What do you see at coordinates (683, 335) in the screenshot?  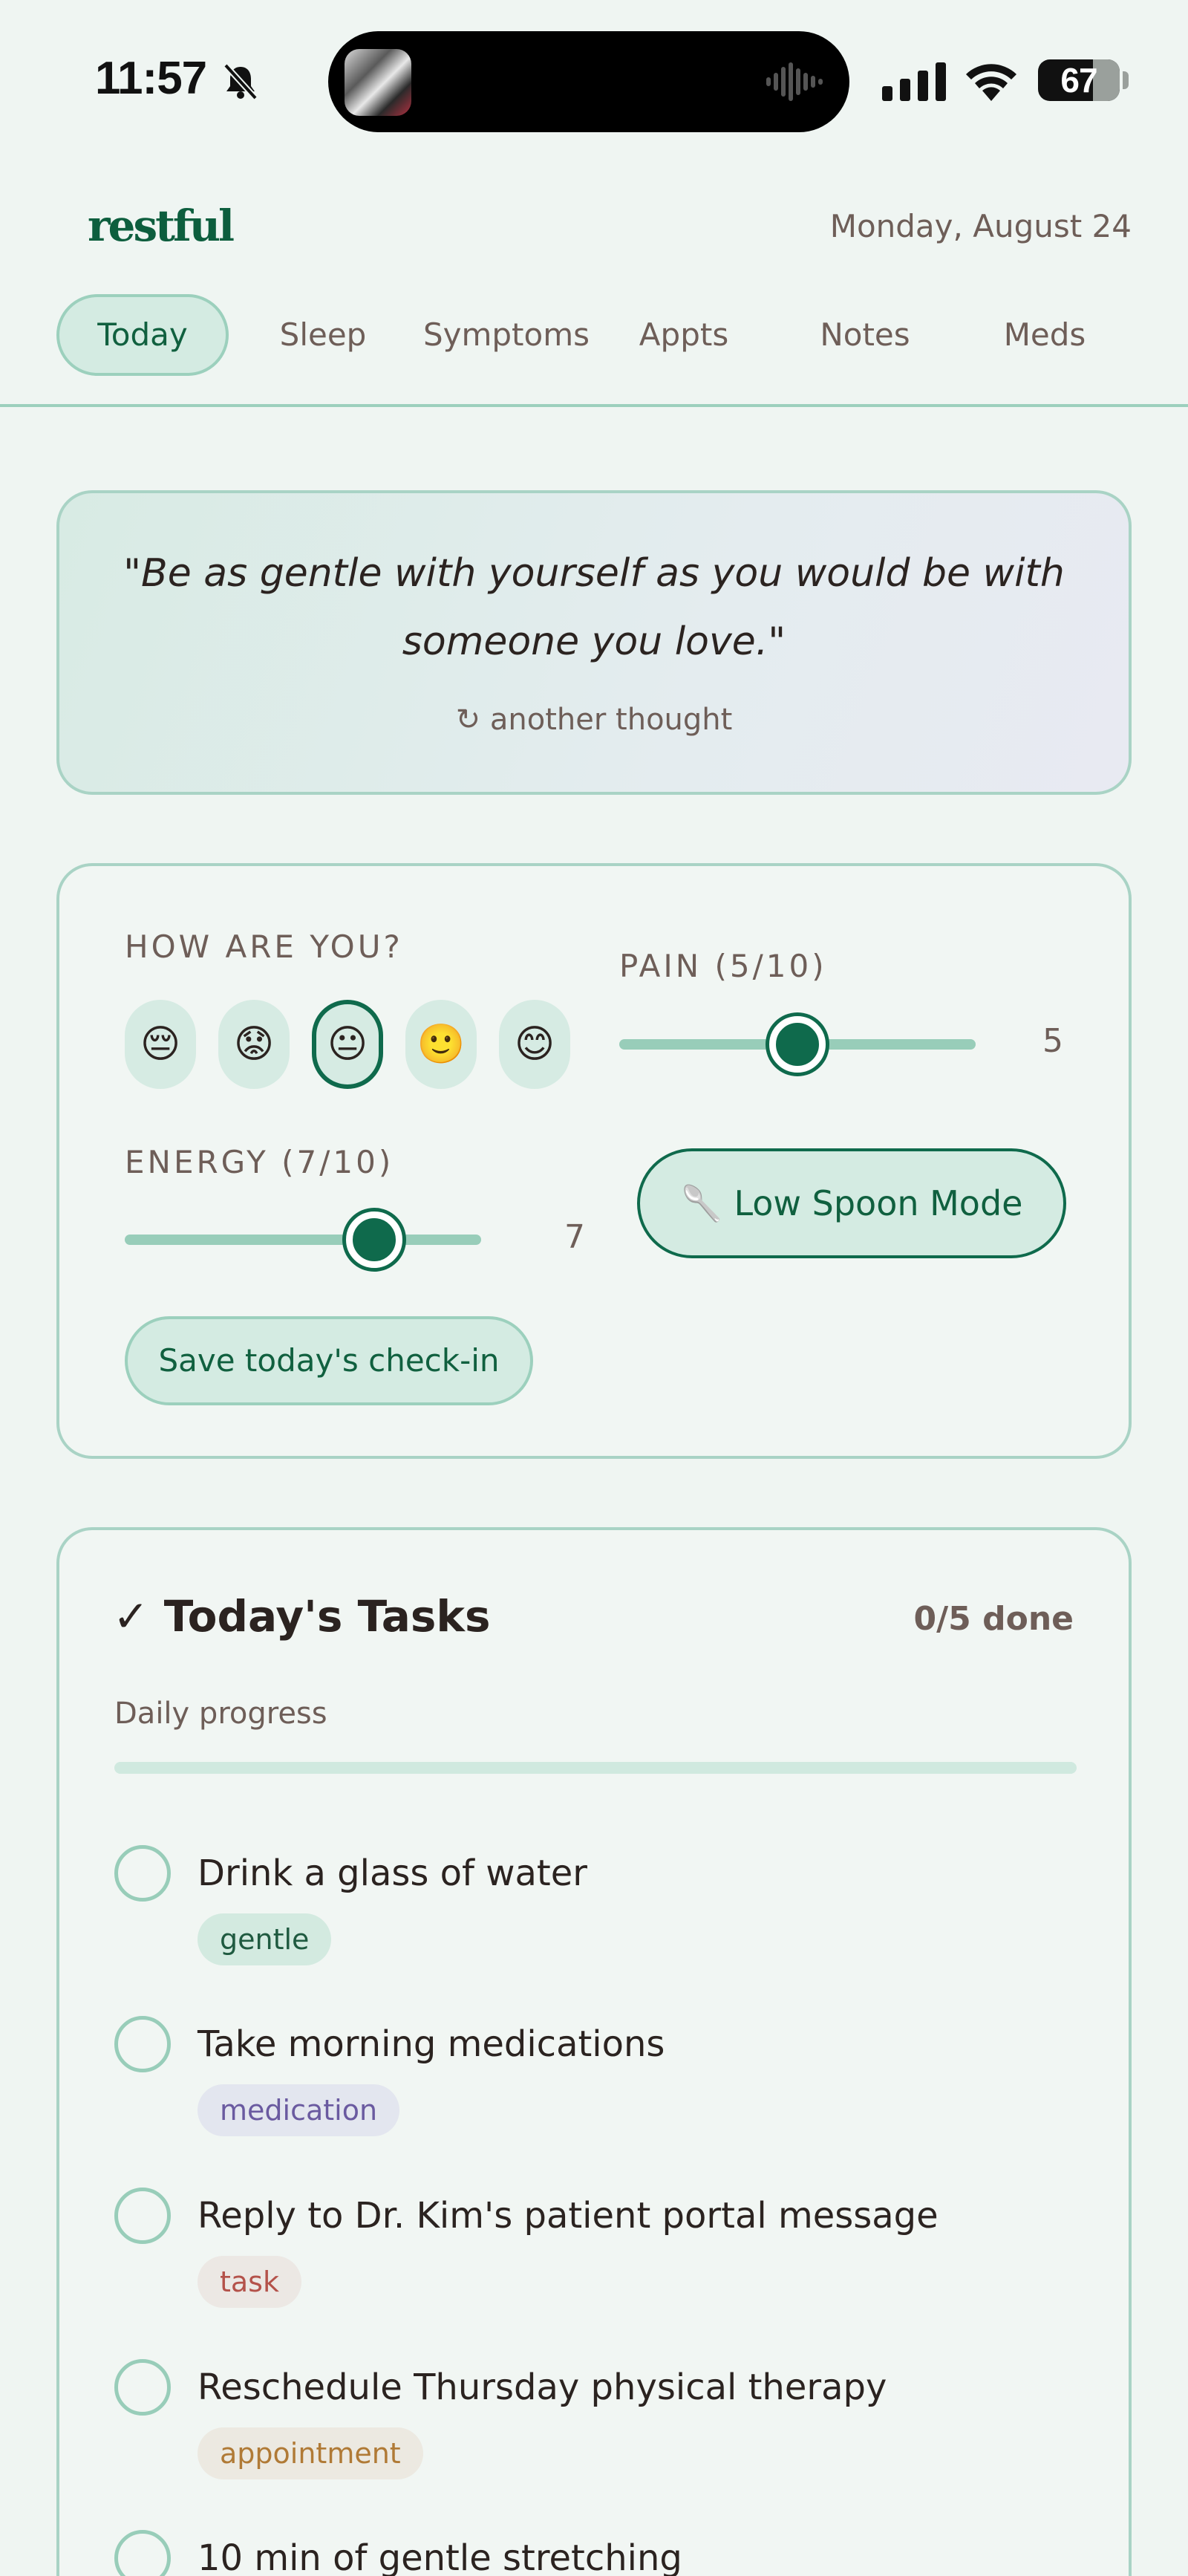 I see `tab-appts: Appts` at bounding box center [683, 335].